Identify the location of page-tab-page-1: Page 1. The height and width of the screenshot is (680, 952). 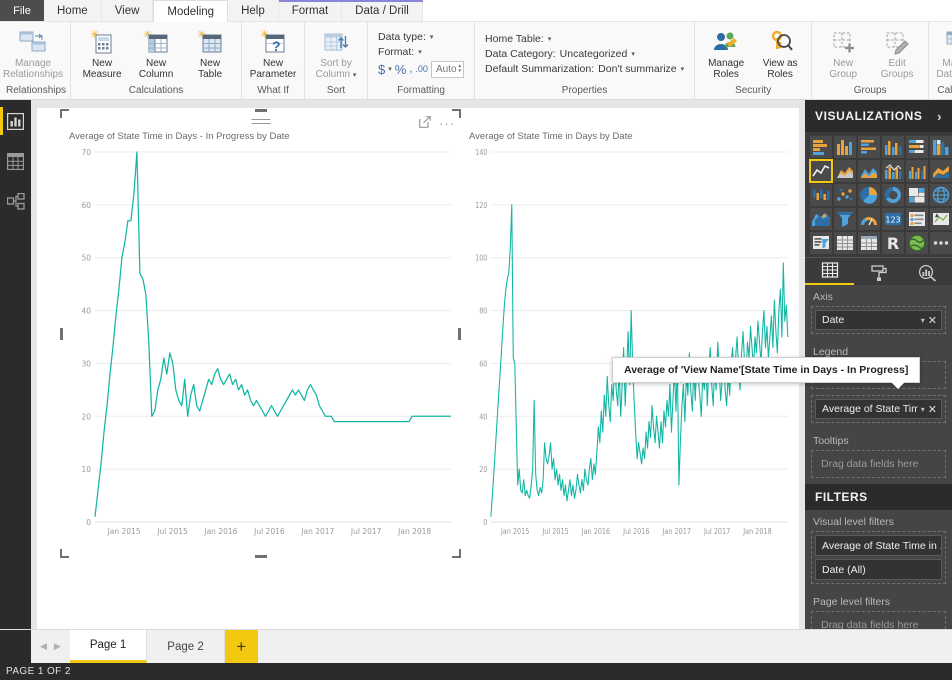
(108, 646).